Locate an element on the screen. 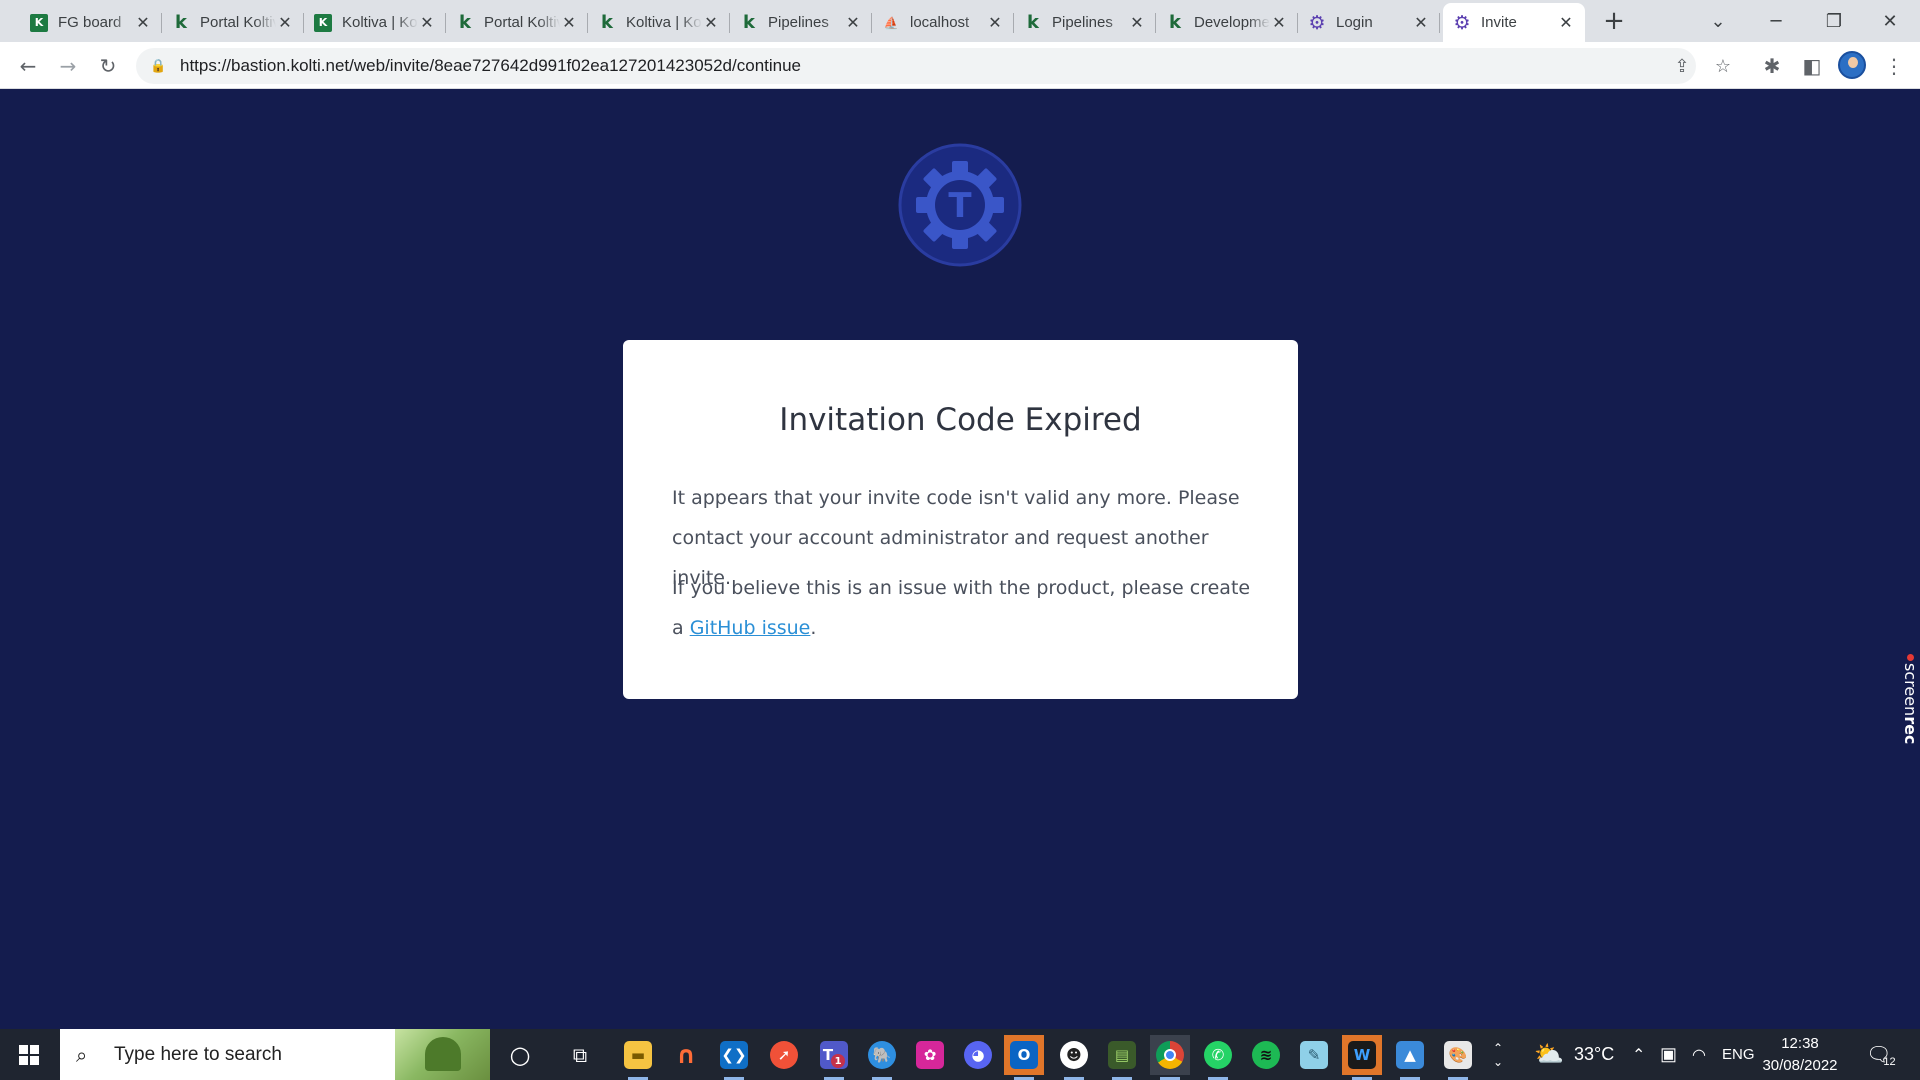 The image size is (1920, 1080). outlook-icon: O is located at coordinates (1024, 1057).